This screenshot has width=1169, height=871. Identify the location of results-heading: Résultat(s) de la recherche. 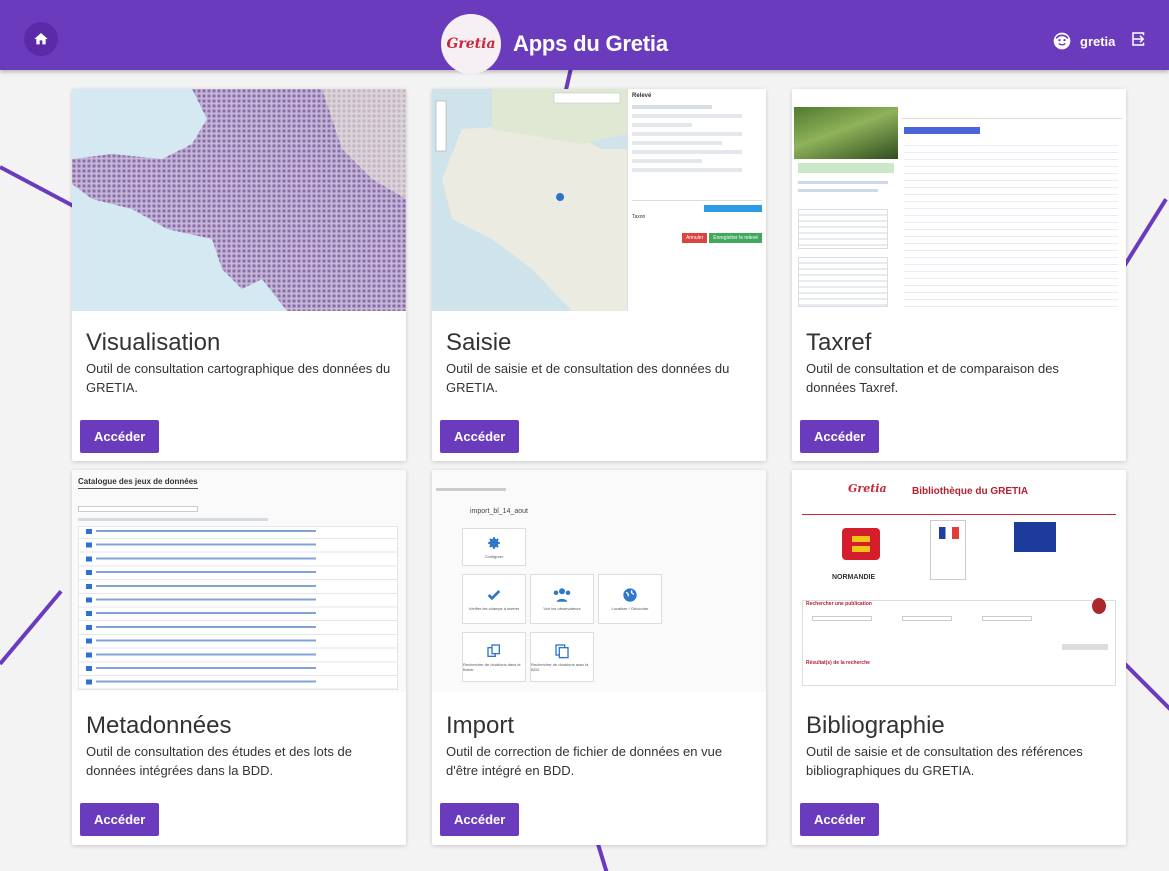
(838, 663).